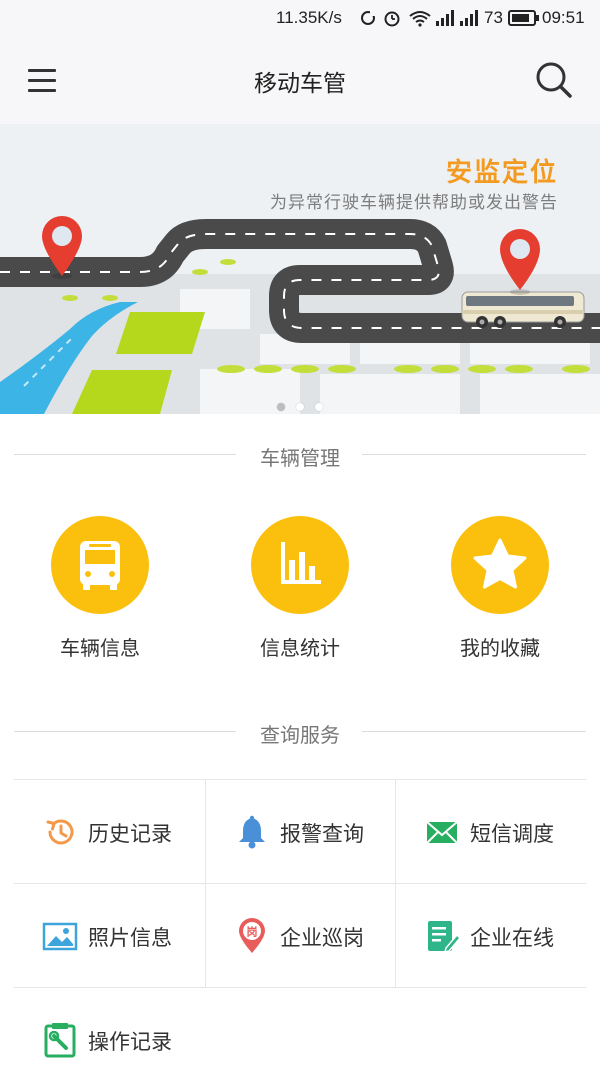  I want to click on section-header-query: 查询服务, so click(300, 732).